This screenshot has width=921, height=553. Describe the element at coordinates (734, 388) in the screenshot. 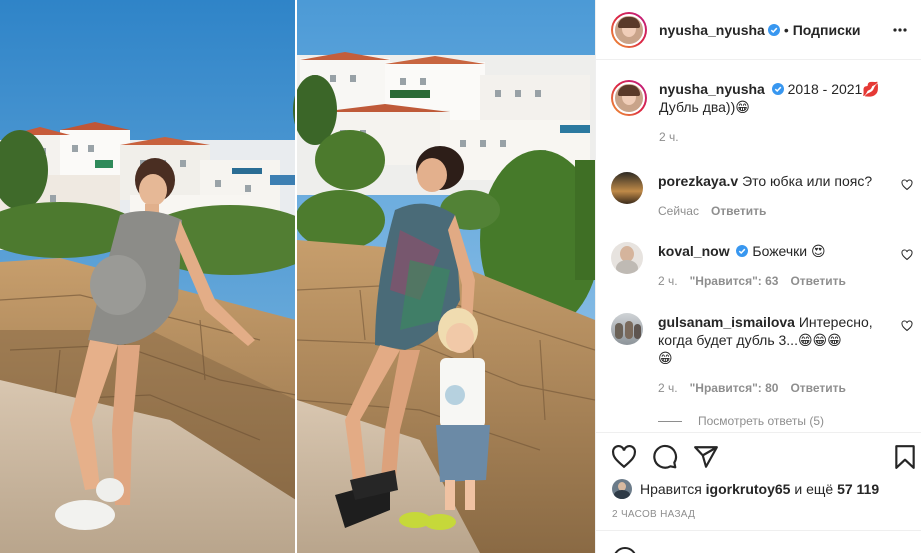

I see `comment-likes-count: "Нравится": 80` at that location.